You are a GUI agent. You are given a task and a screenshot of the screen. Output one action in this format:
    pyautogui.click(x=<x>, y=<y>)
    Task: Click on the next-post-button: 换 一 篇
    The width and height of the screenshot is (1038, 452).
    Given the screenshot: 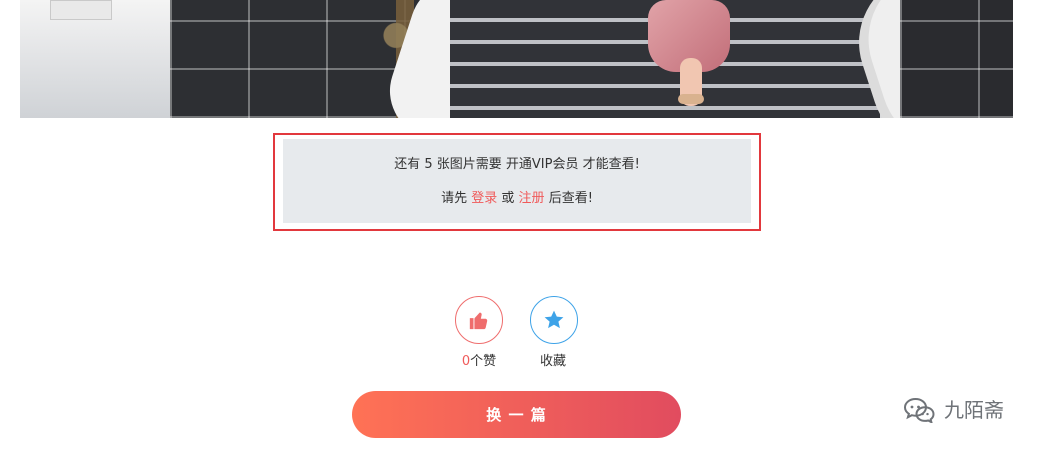 What is the action you would take?
    pyautogui.click(x=516, y=414)
    